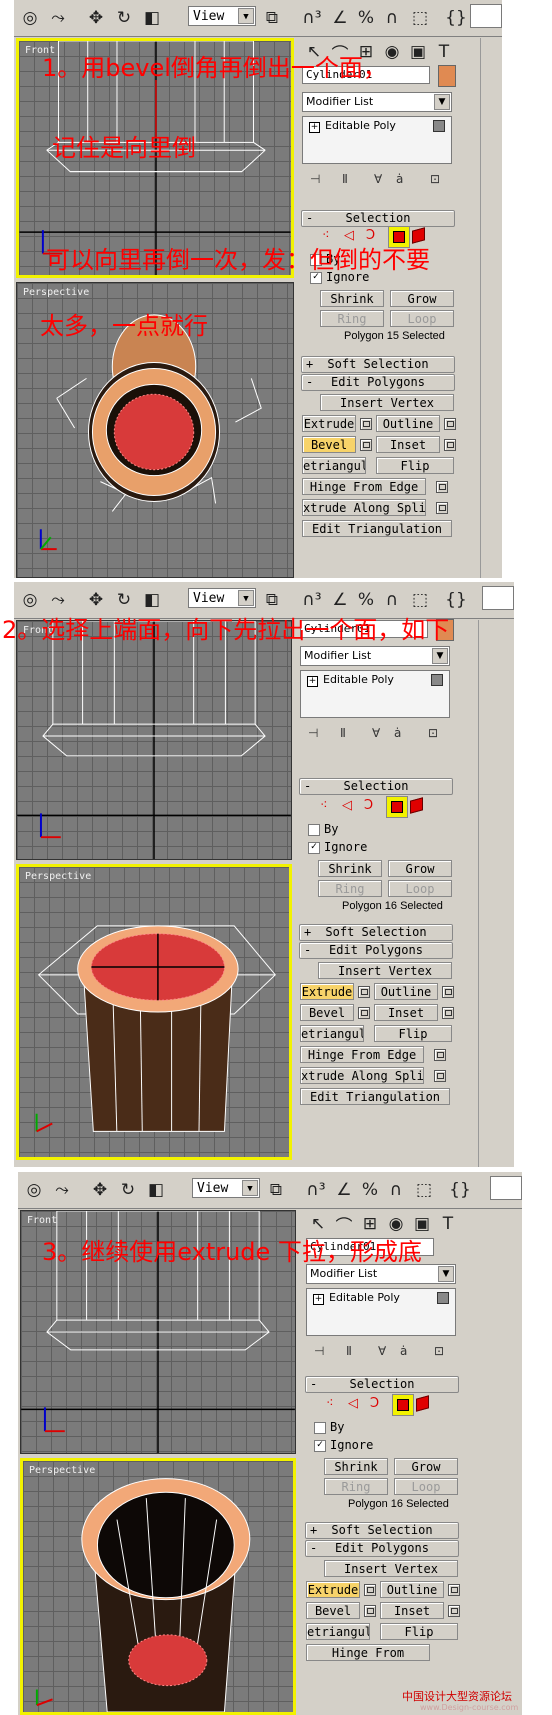 The width and height of the screenshot is (552, 1715). What do you see at coordinates (158, 1586) in the screenshot?
I see `perspective-viewport: Perspective` at bounding box center [158, 1586].